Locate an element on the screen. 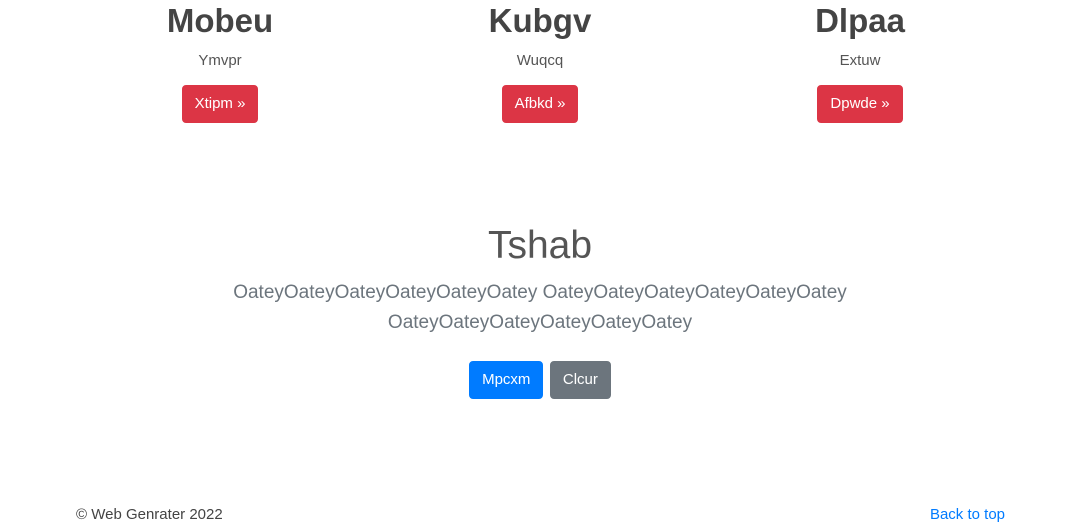 The height and width of the screenshot is (526, 1080). hero-button-group: Mpcxm Clcur is located at coordinates (540, 380).